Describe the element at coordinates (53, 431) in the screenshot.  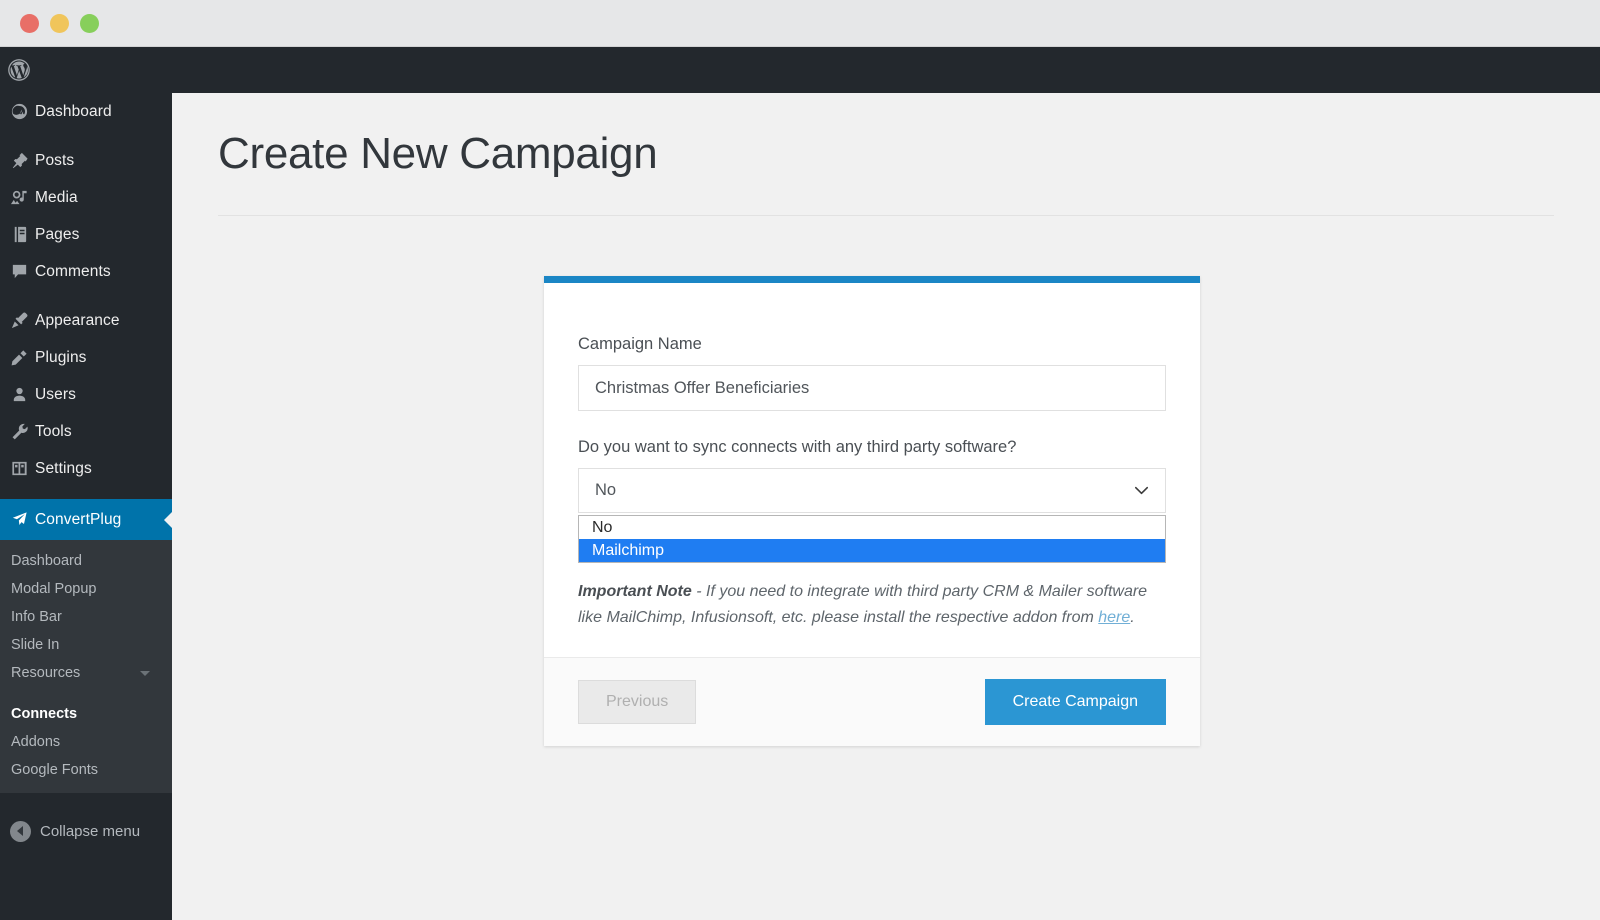
I see `sidebar-item-label: Tools` at that location.